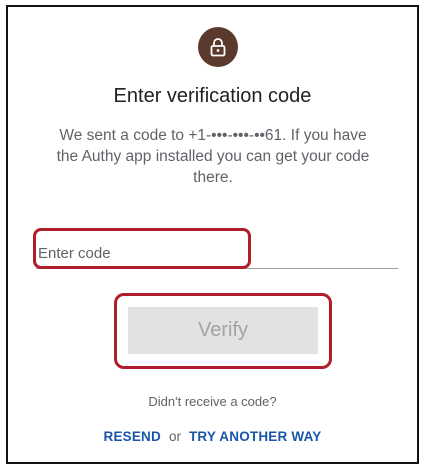  I want to click on code-field, so click(217, 251).